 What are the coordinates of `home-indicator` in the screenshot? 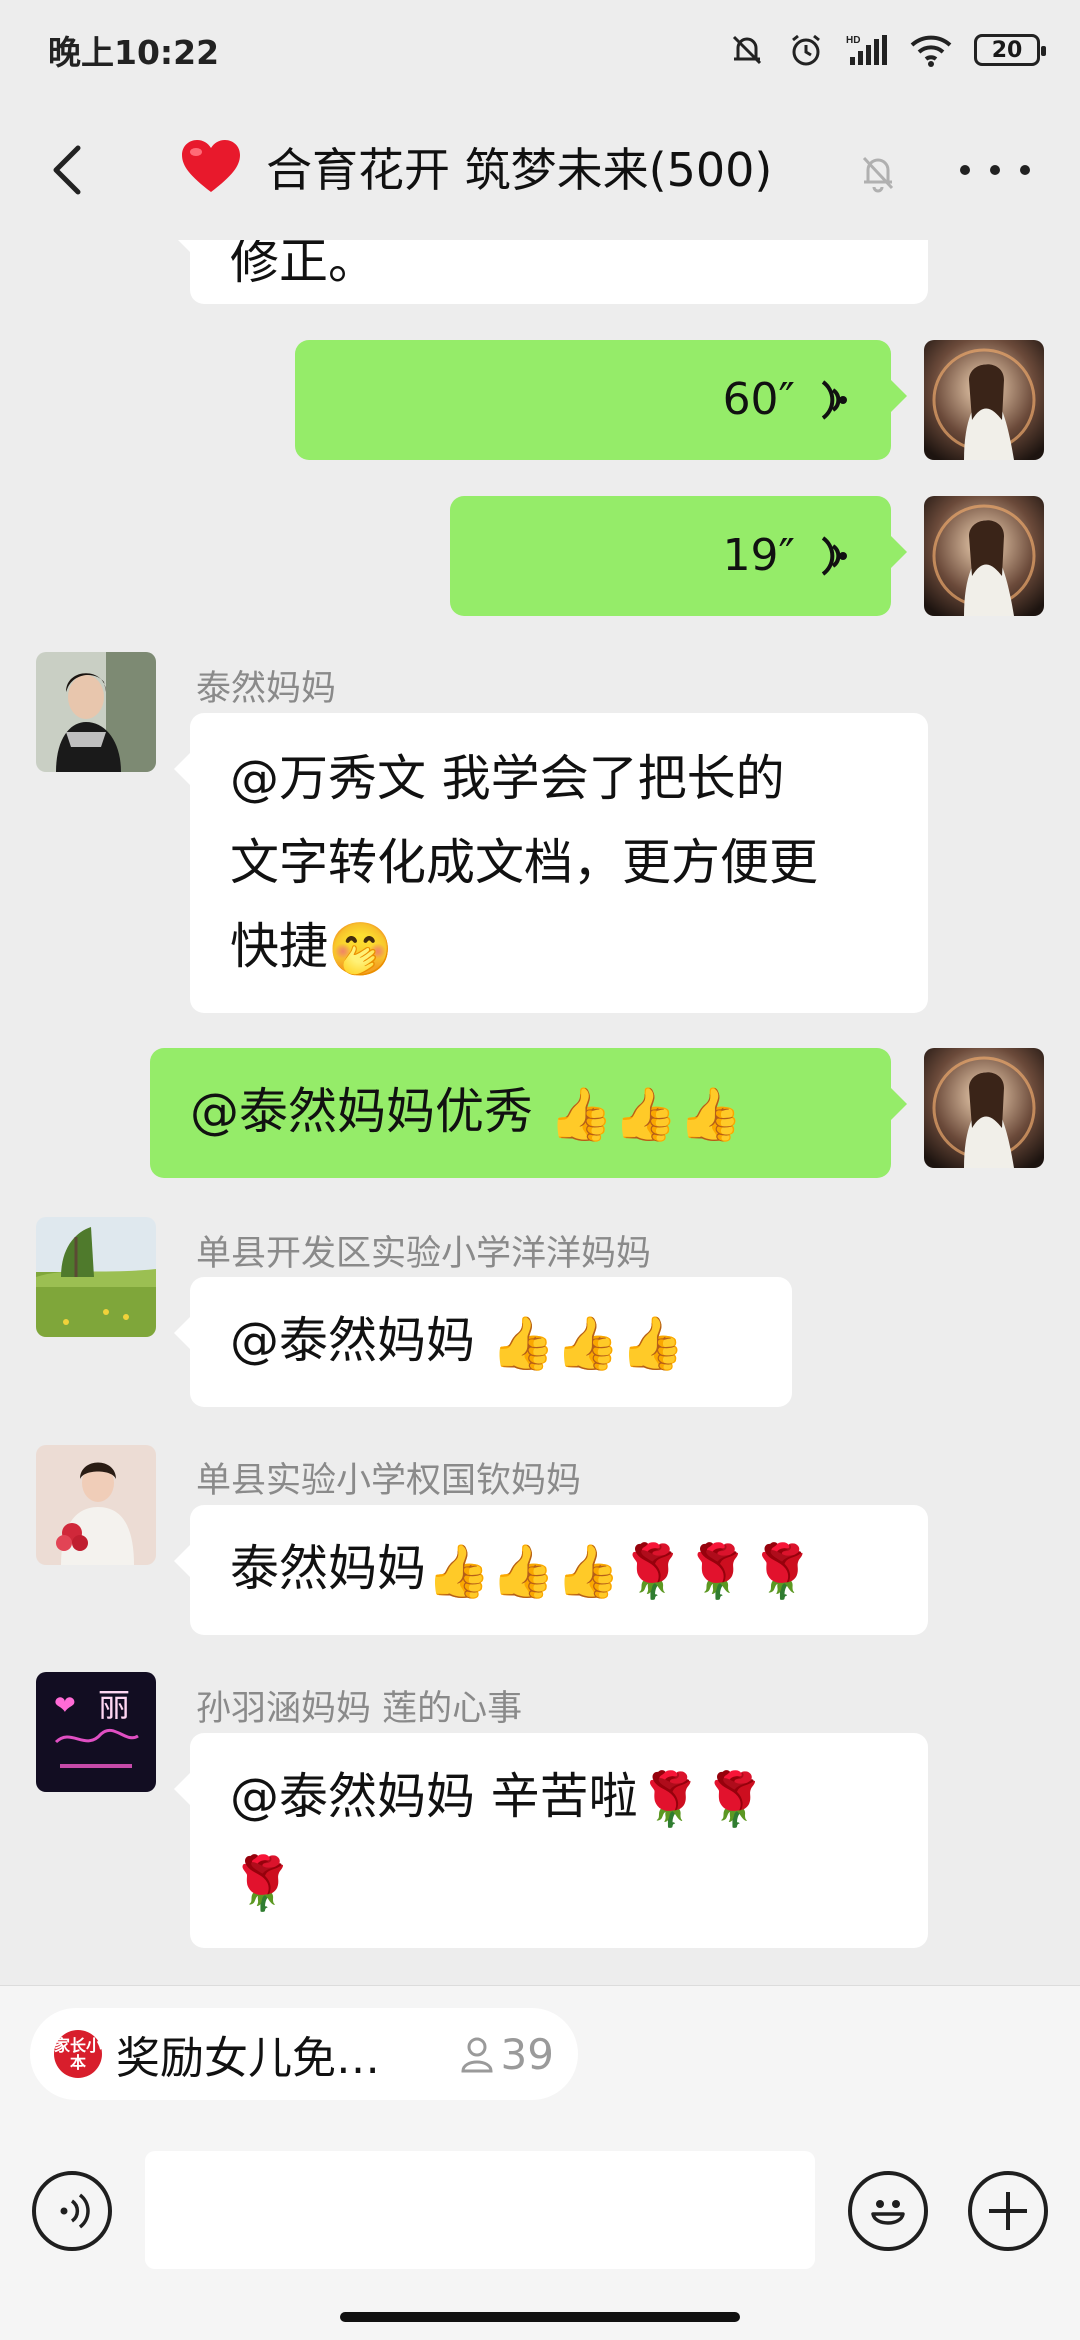 It's located at (540, 2317).